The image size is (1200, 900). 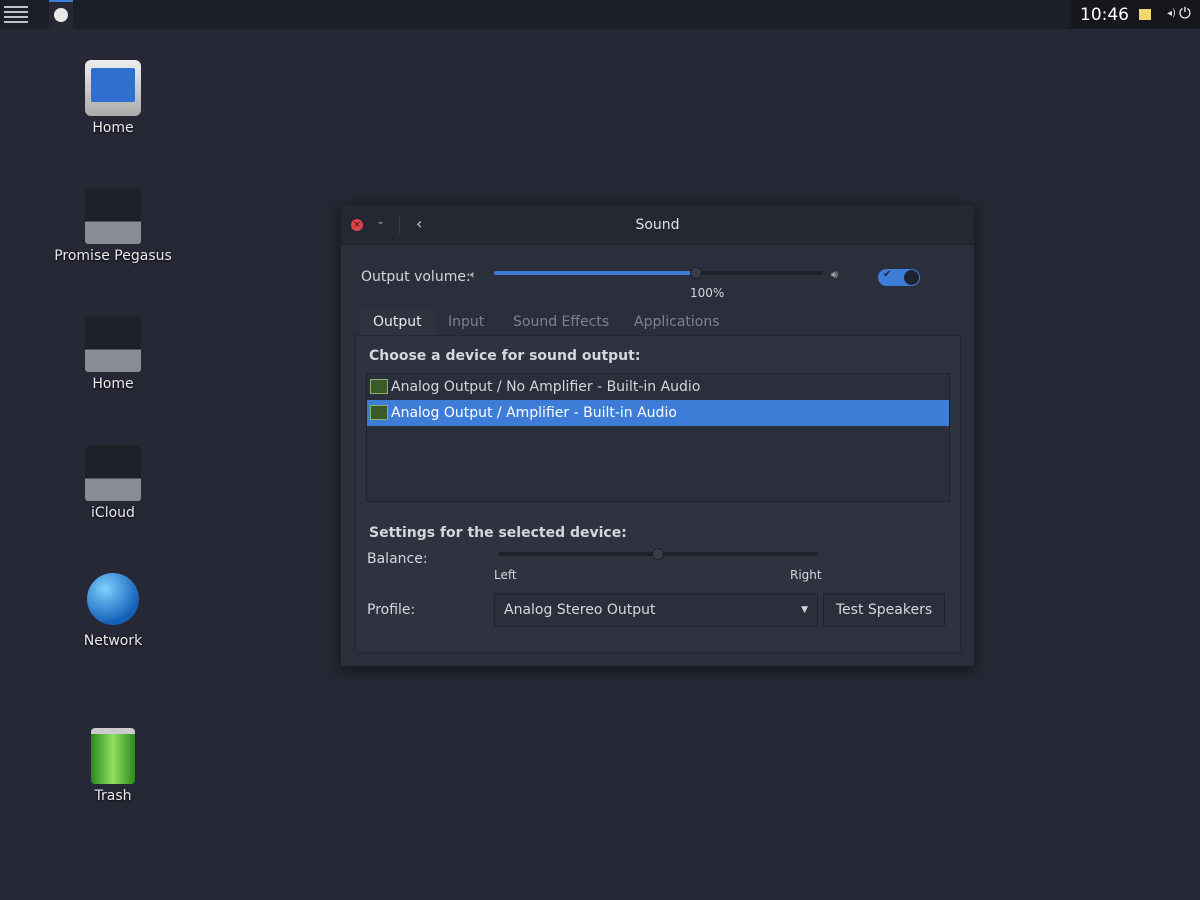 I want to click on volume-slider-thumb, so click(x=695, y=273).